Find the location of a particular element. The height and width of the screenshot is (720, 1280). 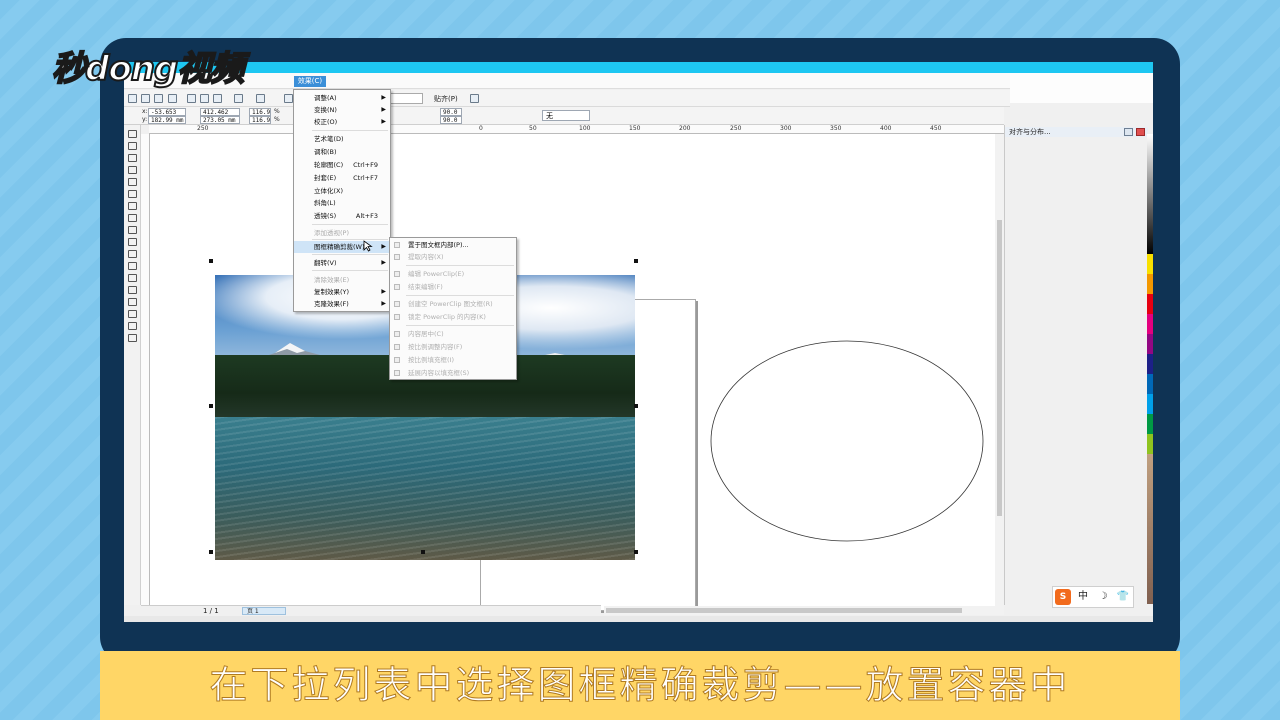

shirt-icon: 👕 is located at coordinates (1123, 597).